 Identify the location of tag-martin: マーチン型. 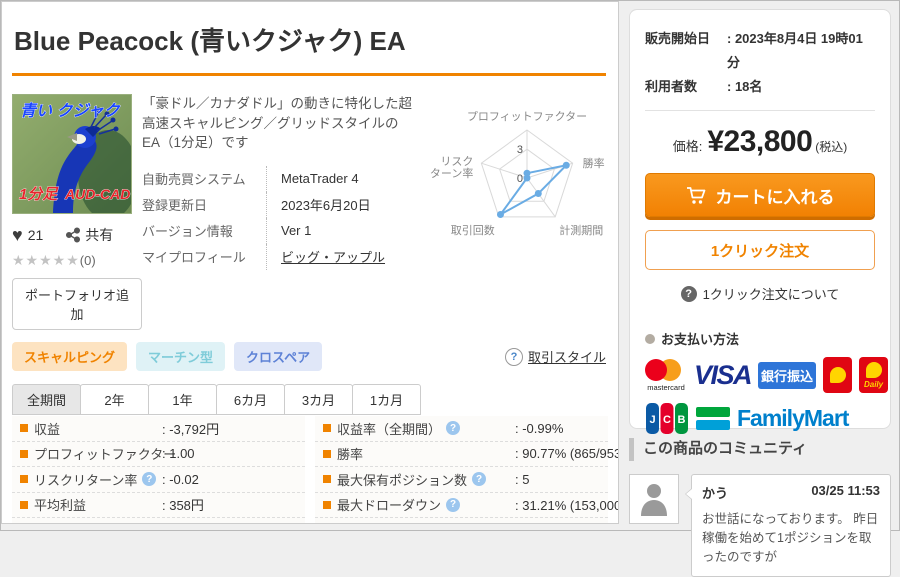
(181, 356).